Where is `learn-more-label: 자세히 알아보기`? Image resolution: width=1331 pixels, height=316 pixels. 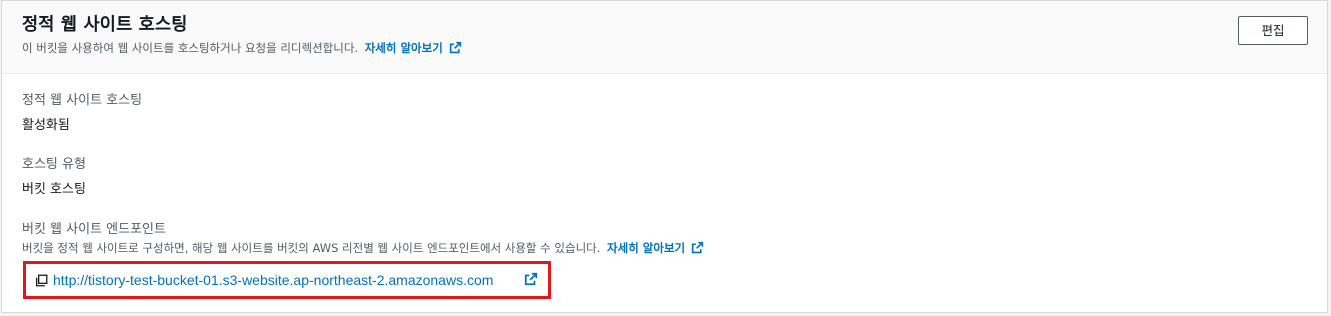 learn-more-label: 자세히 알아보기 is located at coordinates (403, 48).